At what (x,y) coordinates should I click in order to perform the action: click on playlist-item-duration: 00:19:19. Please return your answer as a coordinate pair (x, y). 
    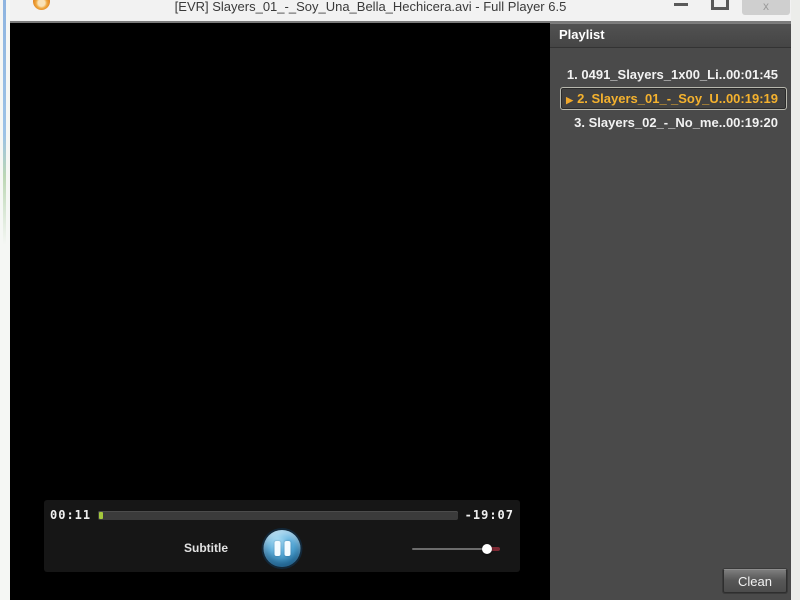
    Looking at the image, I should click on (751, 98).